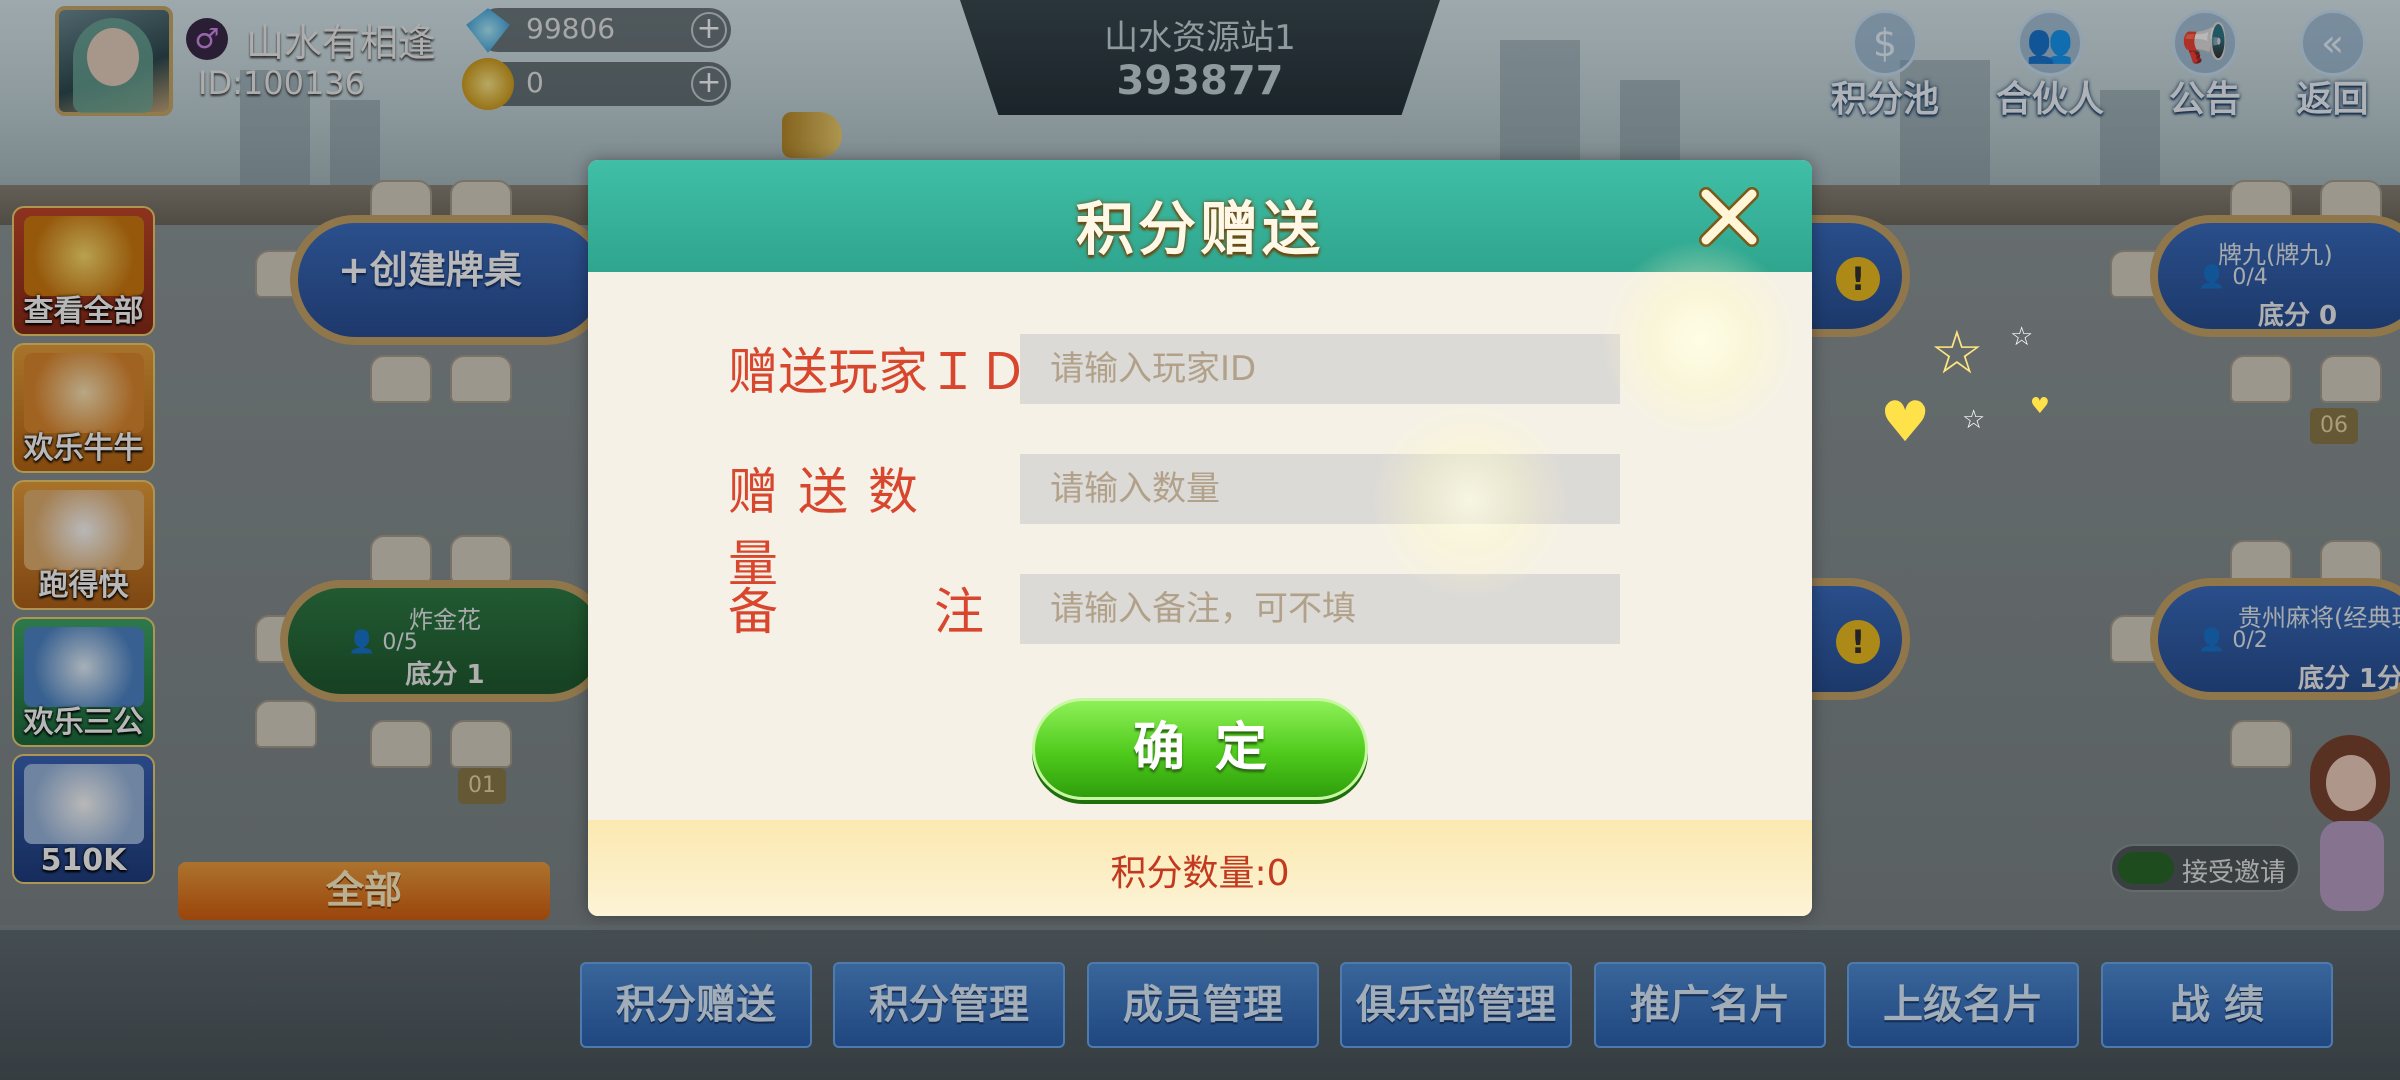 This screenshot has height=1080, width=2400. Describe the element at coordinates (1200, 749) in the screenshot. I see `confirm-button: 确定` at that location.